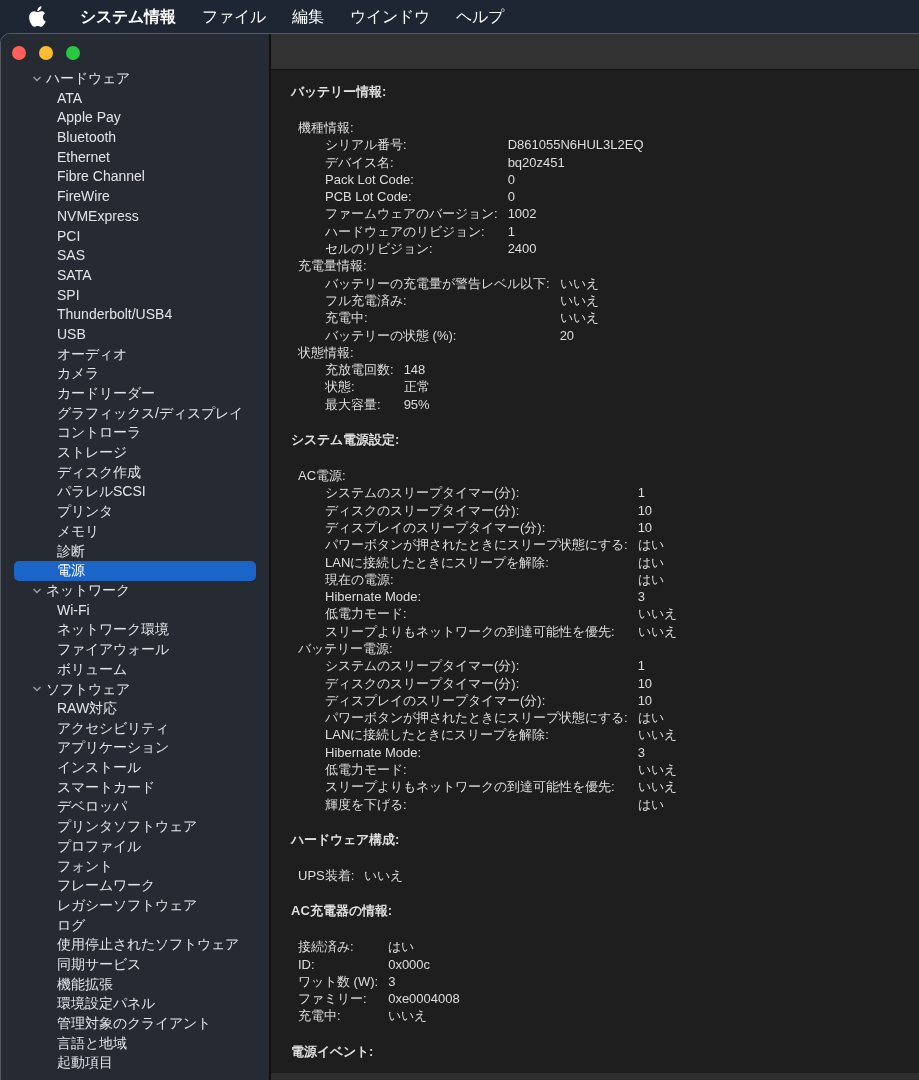 The image size is (919, 1080). I want to click on property-label: バッテリーの充電量が警告レベル以下:, so click(437, 283).